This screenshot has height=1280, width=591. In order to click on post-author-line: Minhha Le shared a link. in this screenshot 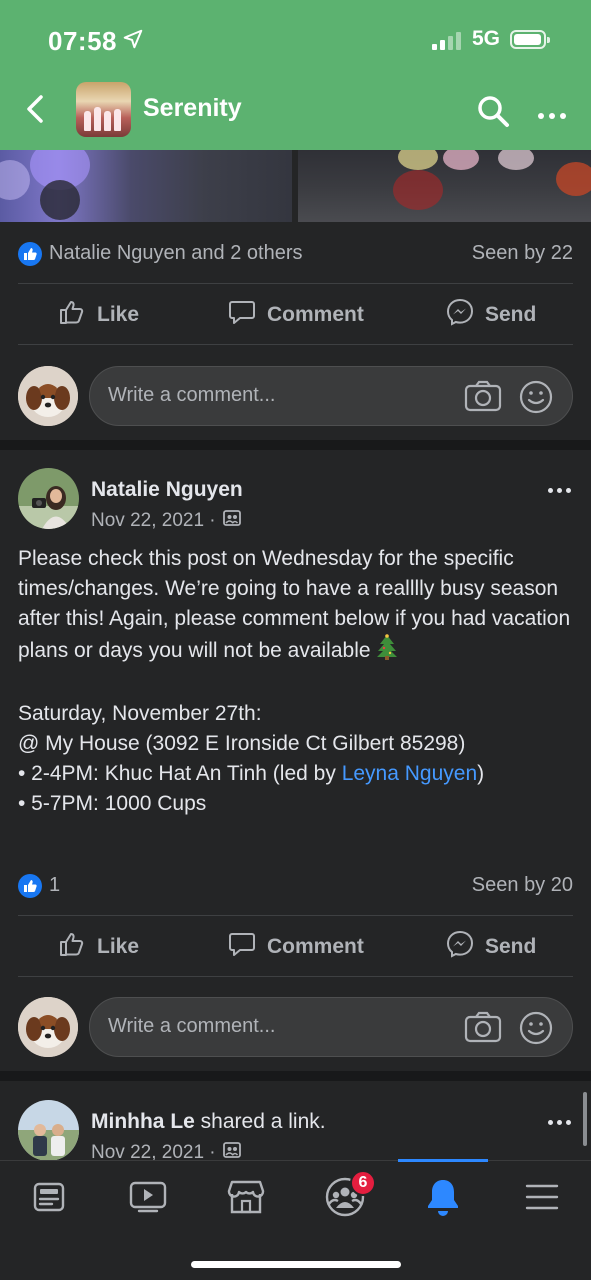, I will do `click(208, 1122)`.